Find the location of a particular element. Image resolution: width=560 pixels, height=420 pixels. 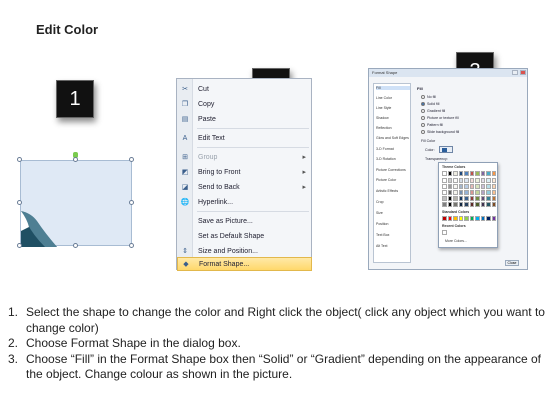

sidebar-item-shadow: Shadow is located at coordinates (382, 118).